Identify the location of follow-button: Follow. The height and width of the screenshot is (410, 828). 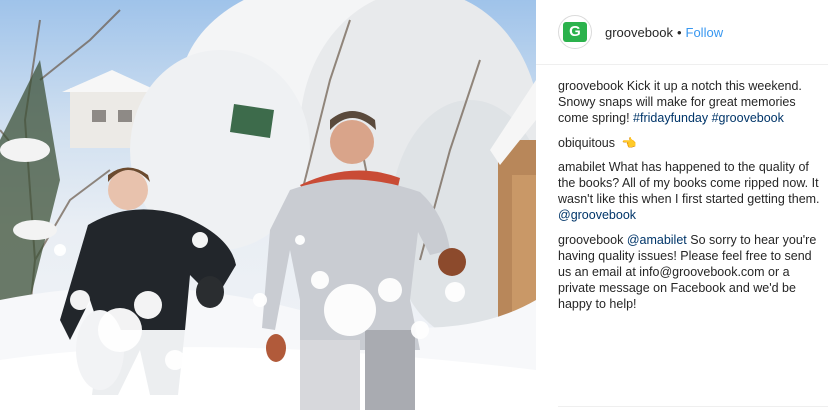
(705, 32).